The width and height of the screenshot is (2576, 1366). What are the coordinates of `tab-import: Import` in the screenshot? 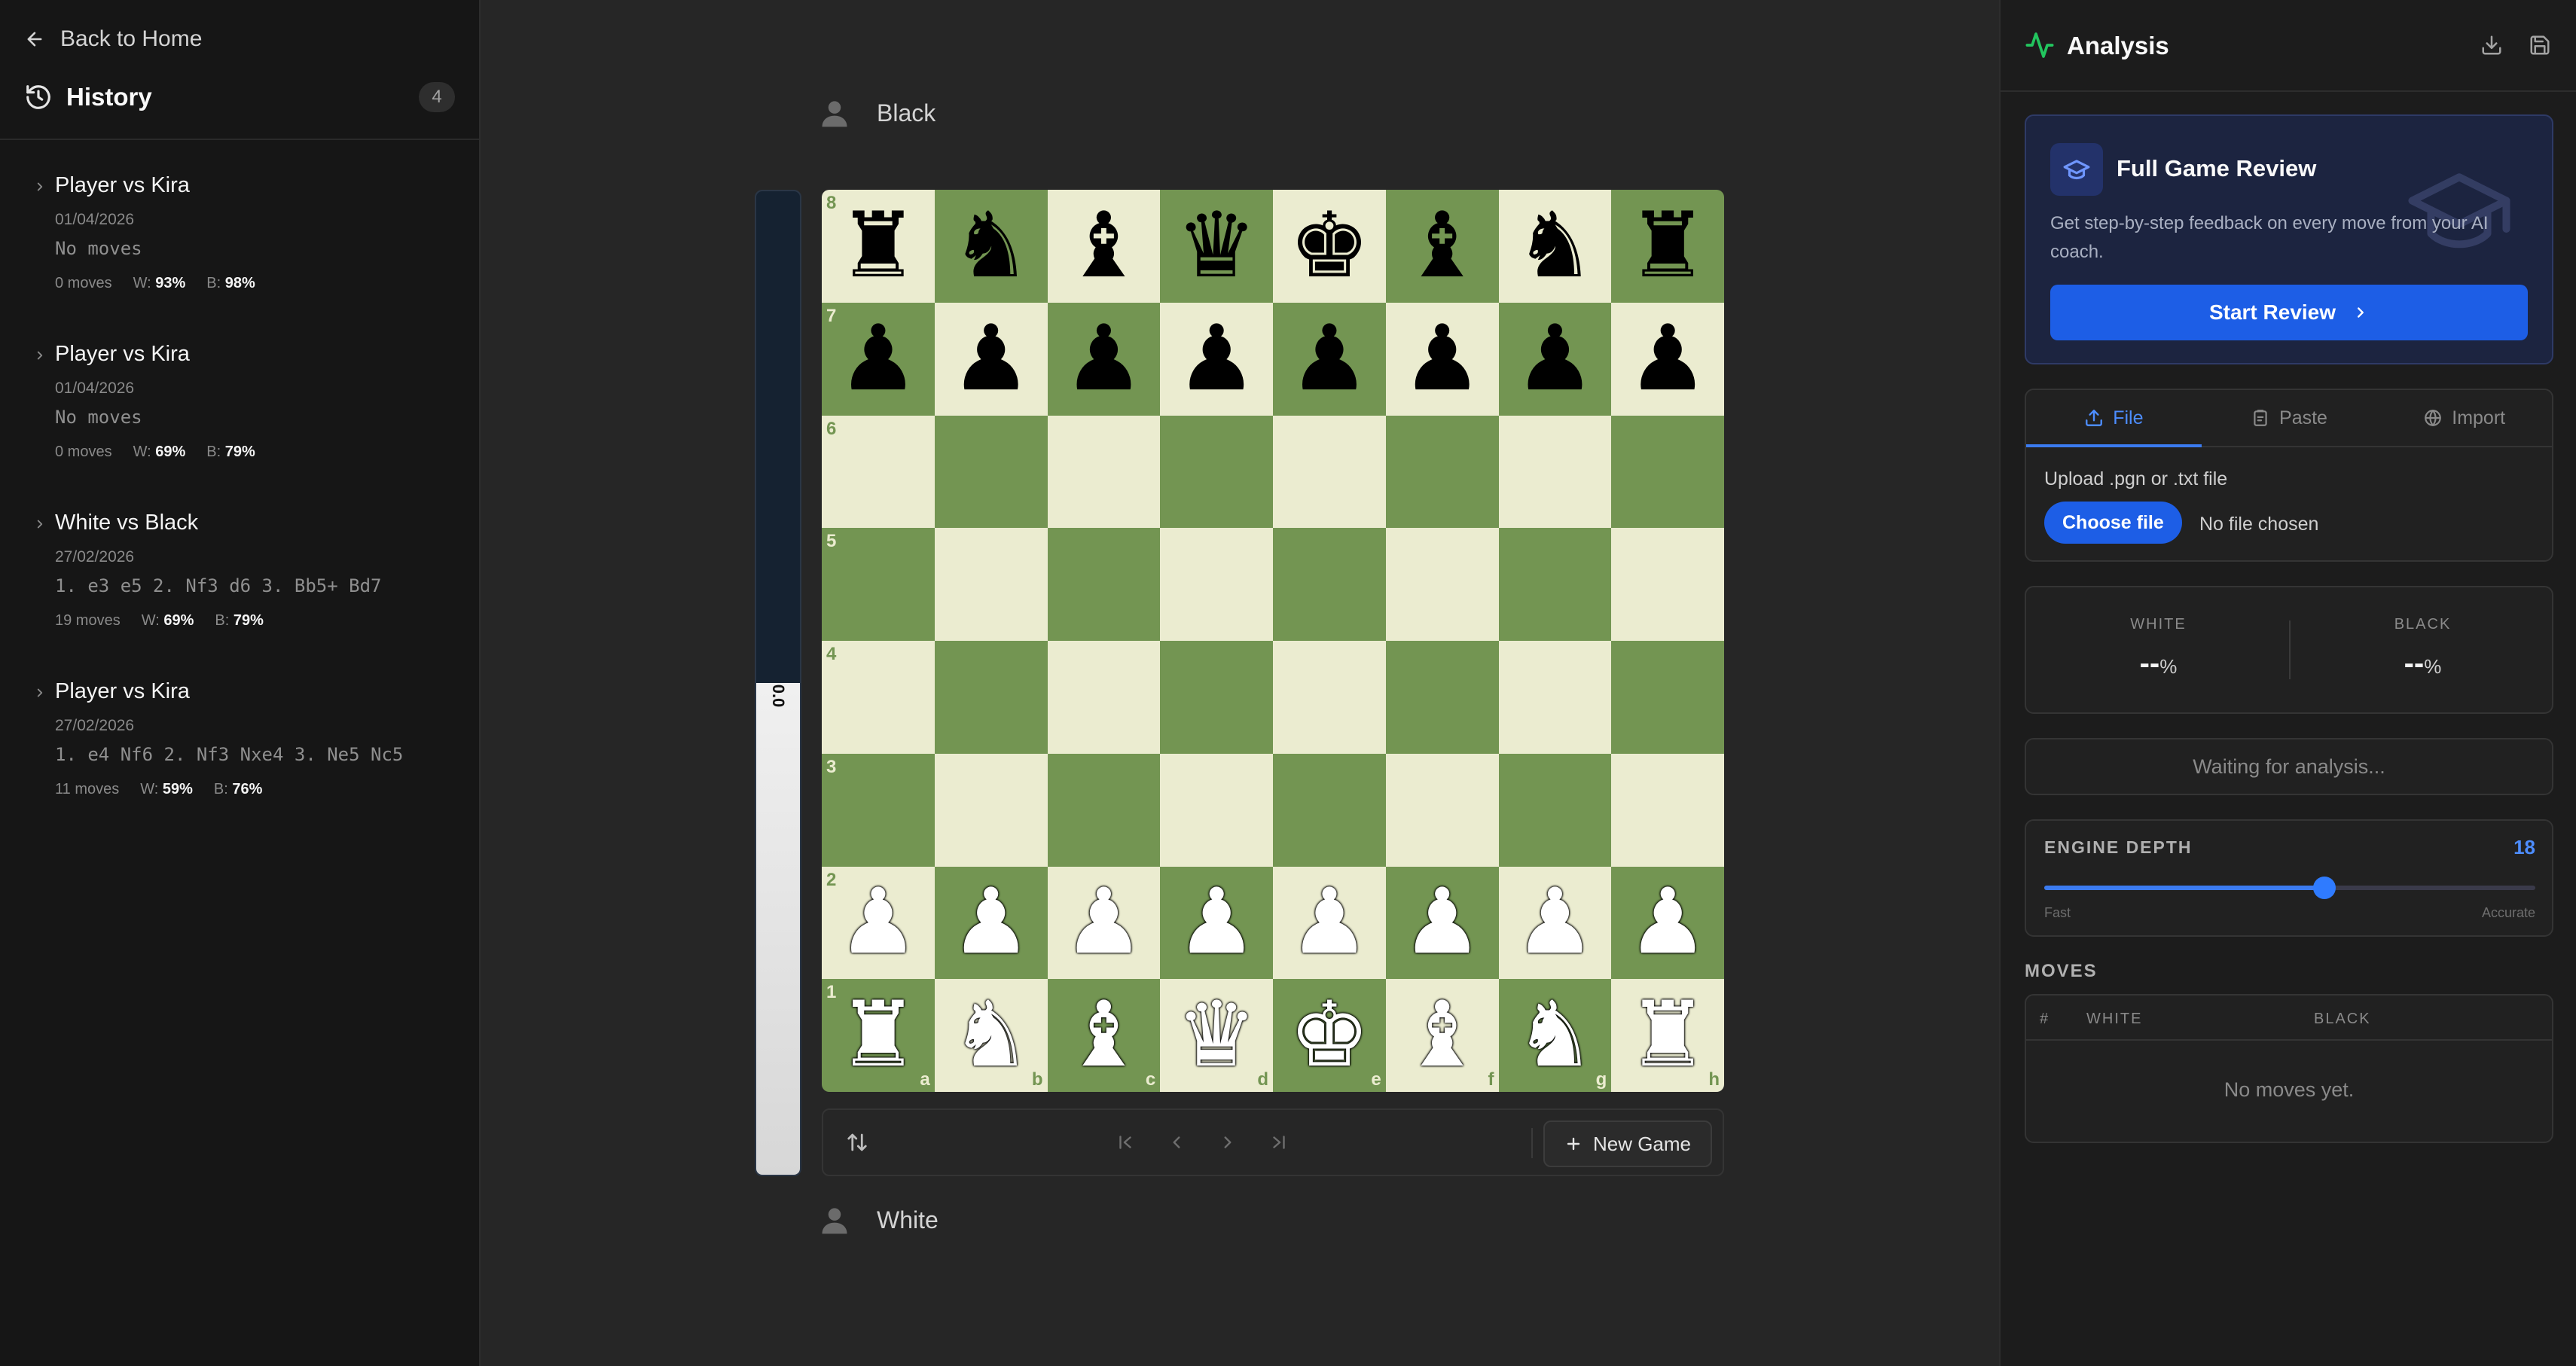 It's located at (2464, 418).